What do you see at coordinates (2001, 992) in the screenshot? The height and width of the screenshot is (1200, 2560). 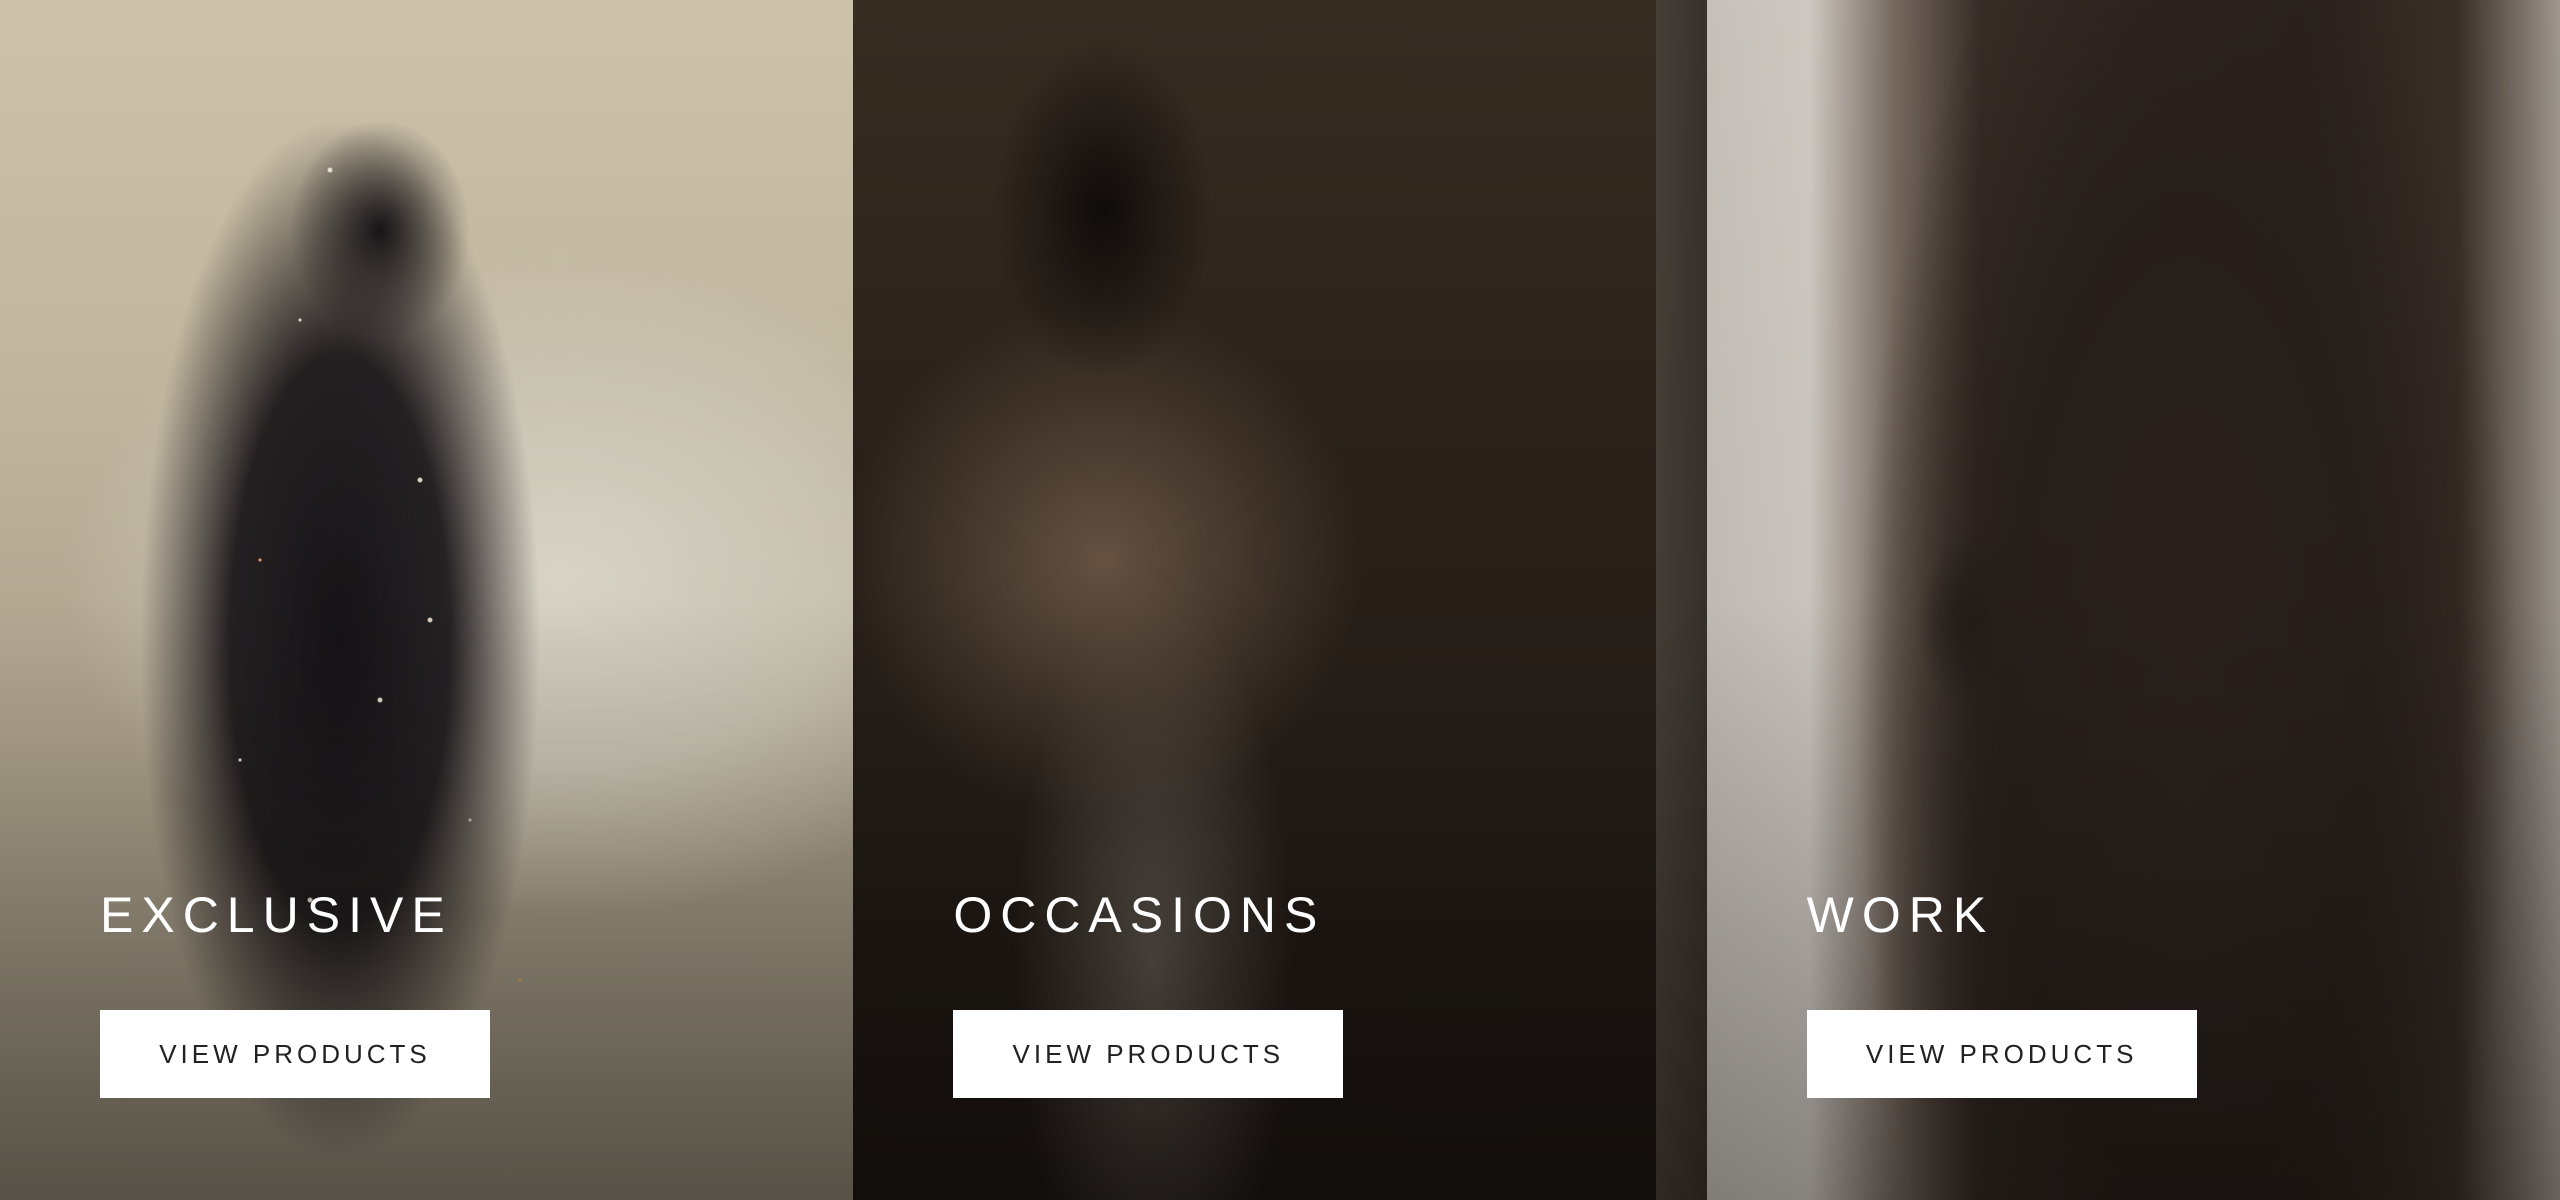 I see `collection-content: WORK VIEW PRODUCTS` at bounding box center [2001, 992].